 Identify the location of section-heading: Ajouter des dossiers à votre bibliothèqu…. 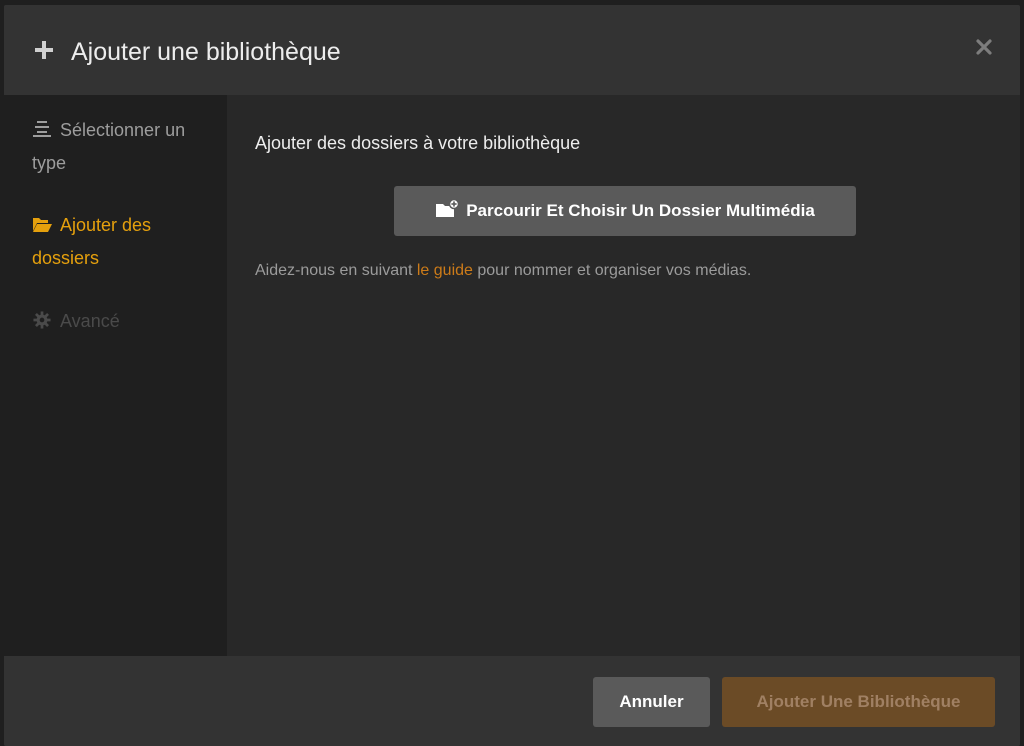
(418, 143).